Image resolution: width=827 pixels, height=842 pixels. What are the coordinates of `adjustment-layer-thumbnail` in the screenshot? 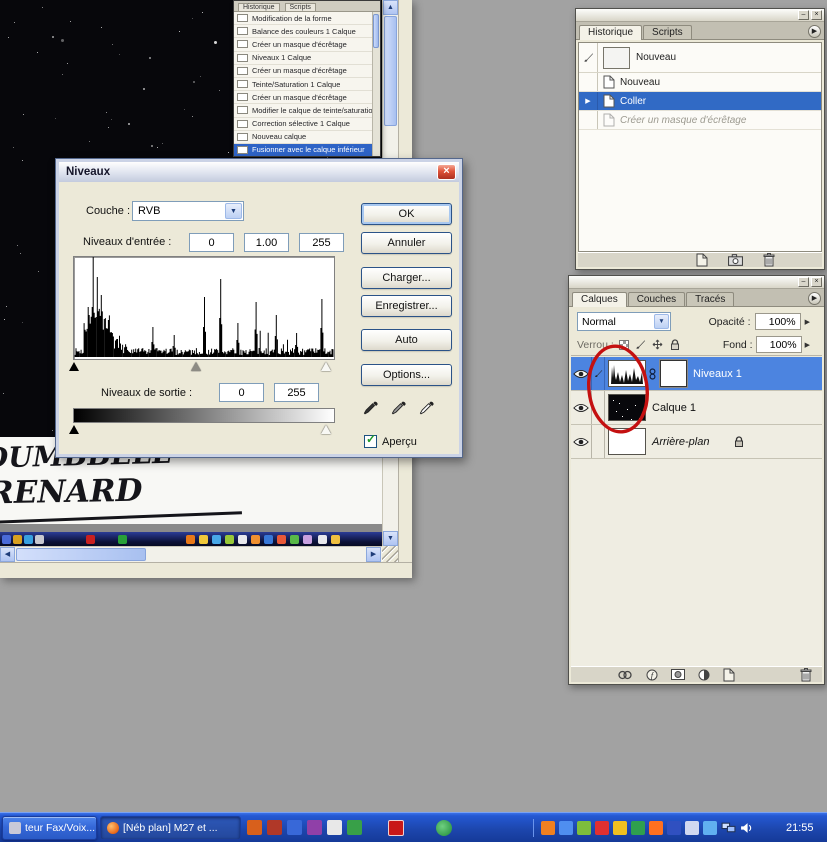 It's located at (627, 373).